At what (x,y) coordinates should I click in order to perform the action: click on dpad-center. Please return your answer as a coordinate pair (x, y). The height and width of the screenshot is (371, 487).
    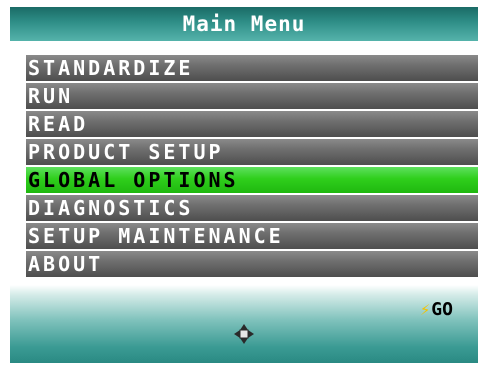
    Looking at the image, I should click on (244, 334).